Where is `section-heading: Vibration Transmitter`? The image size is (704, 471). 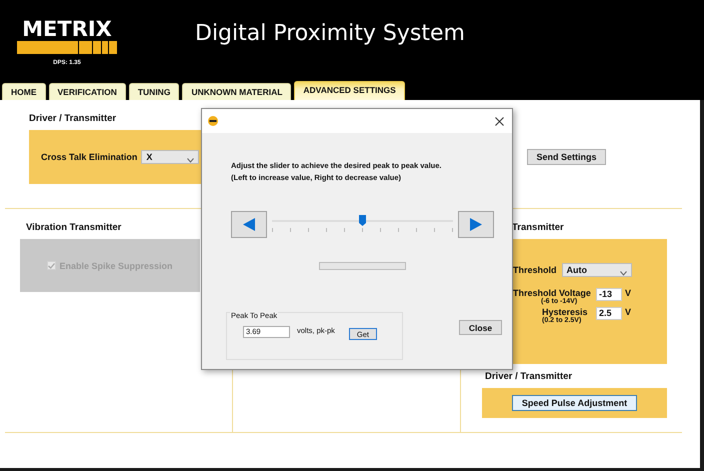
section-heading: Vibration Transmitter is located at coordinates (74, 227).